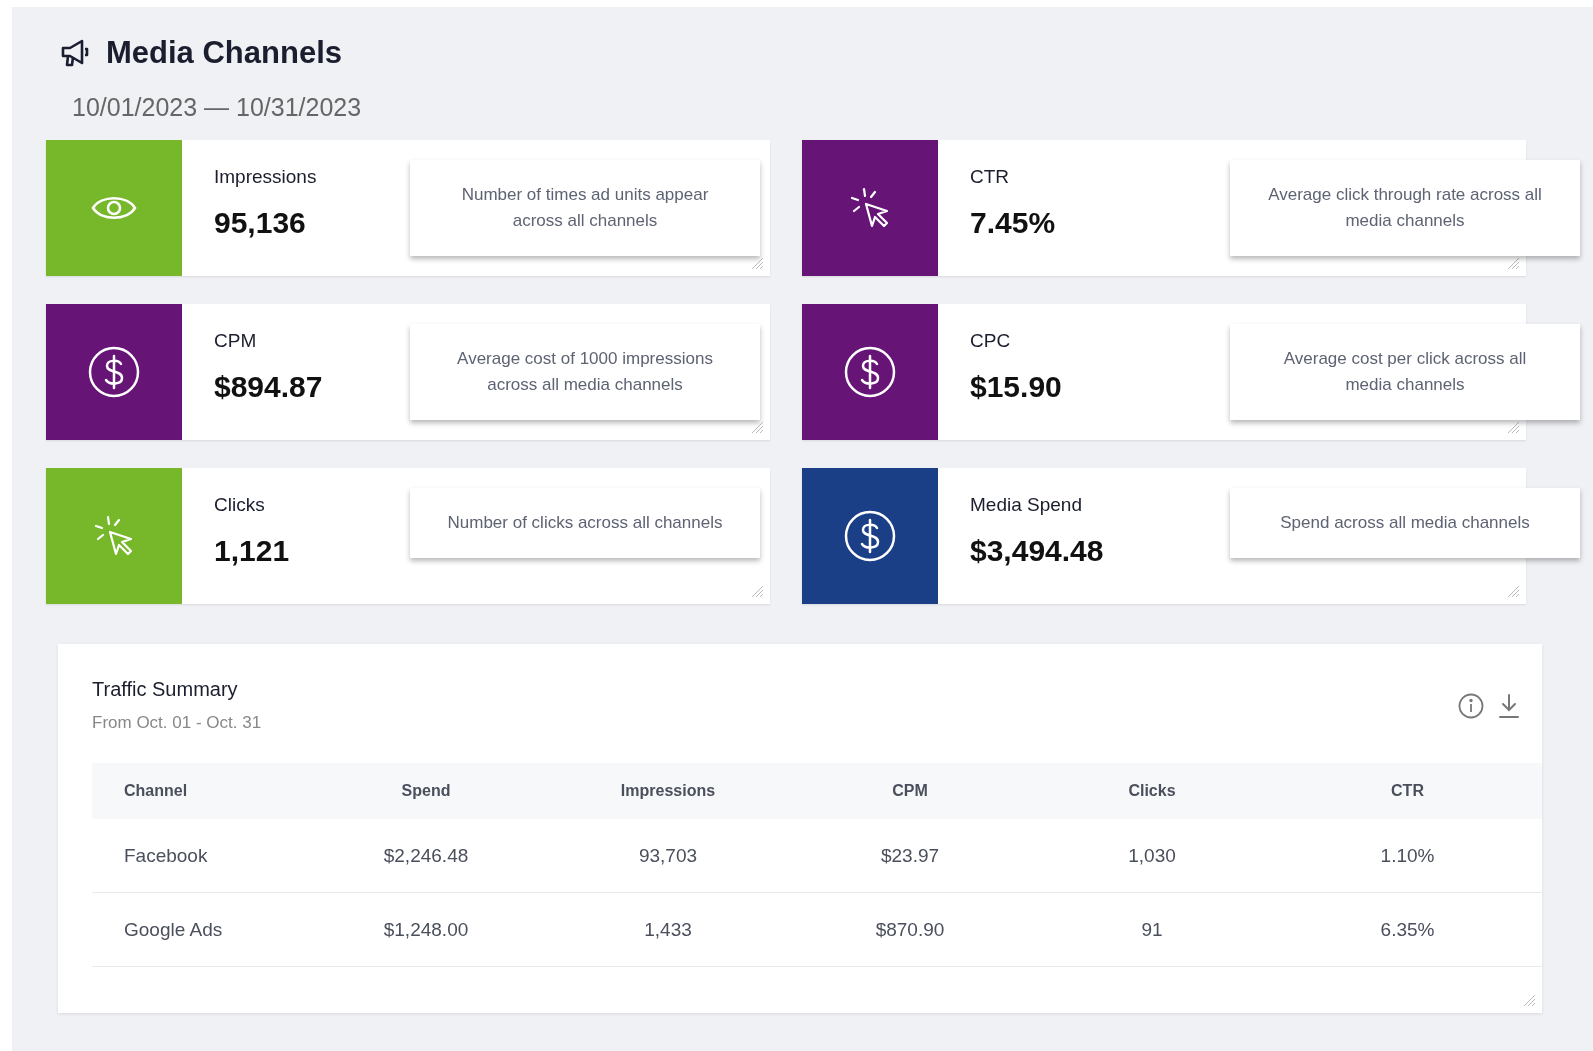  Describe the element at coordinates (224, 53) in the screenshot. I see `page-title: Media Channels` at that location.